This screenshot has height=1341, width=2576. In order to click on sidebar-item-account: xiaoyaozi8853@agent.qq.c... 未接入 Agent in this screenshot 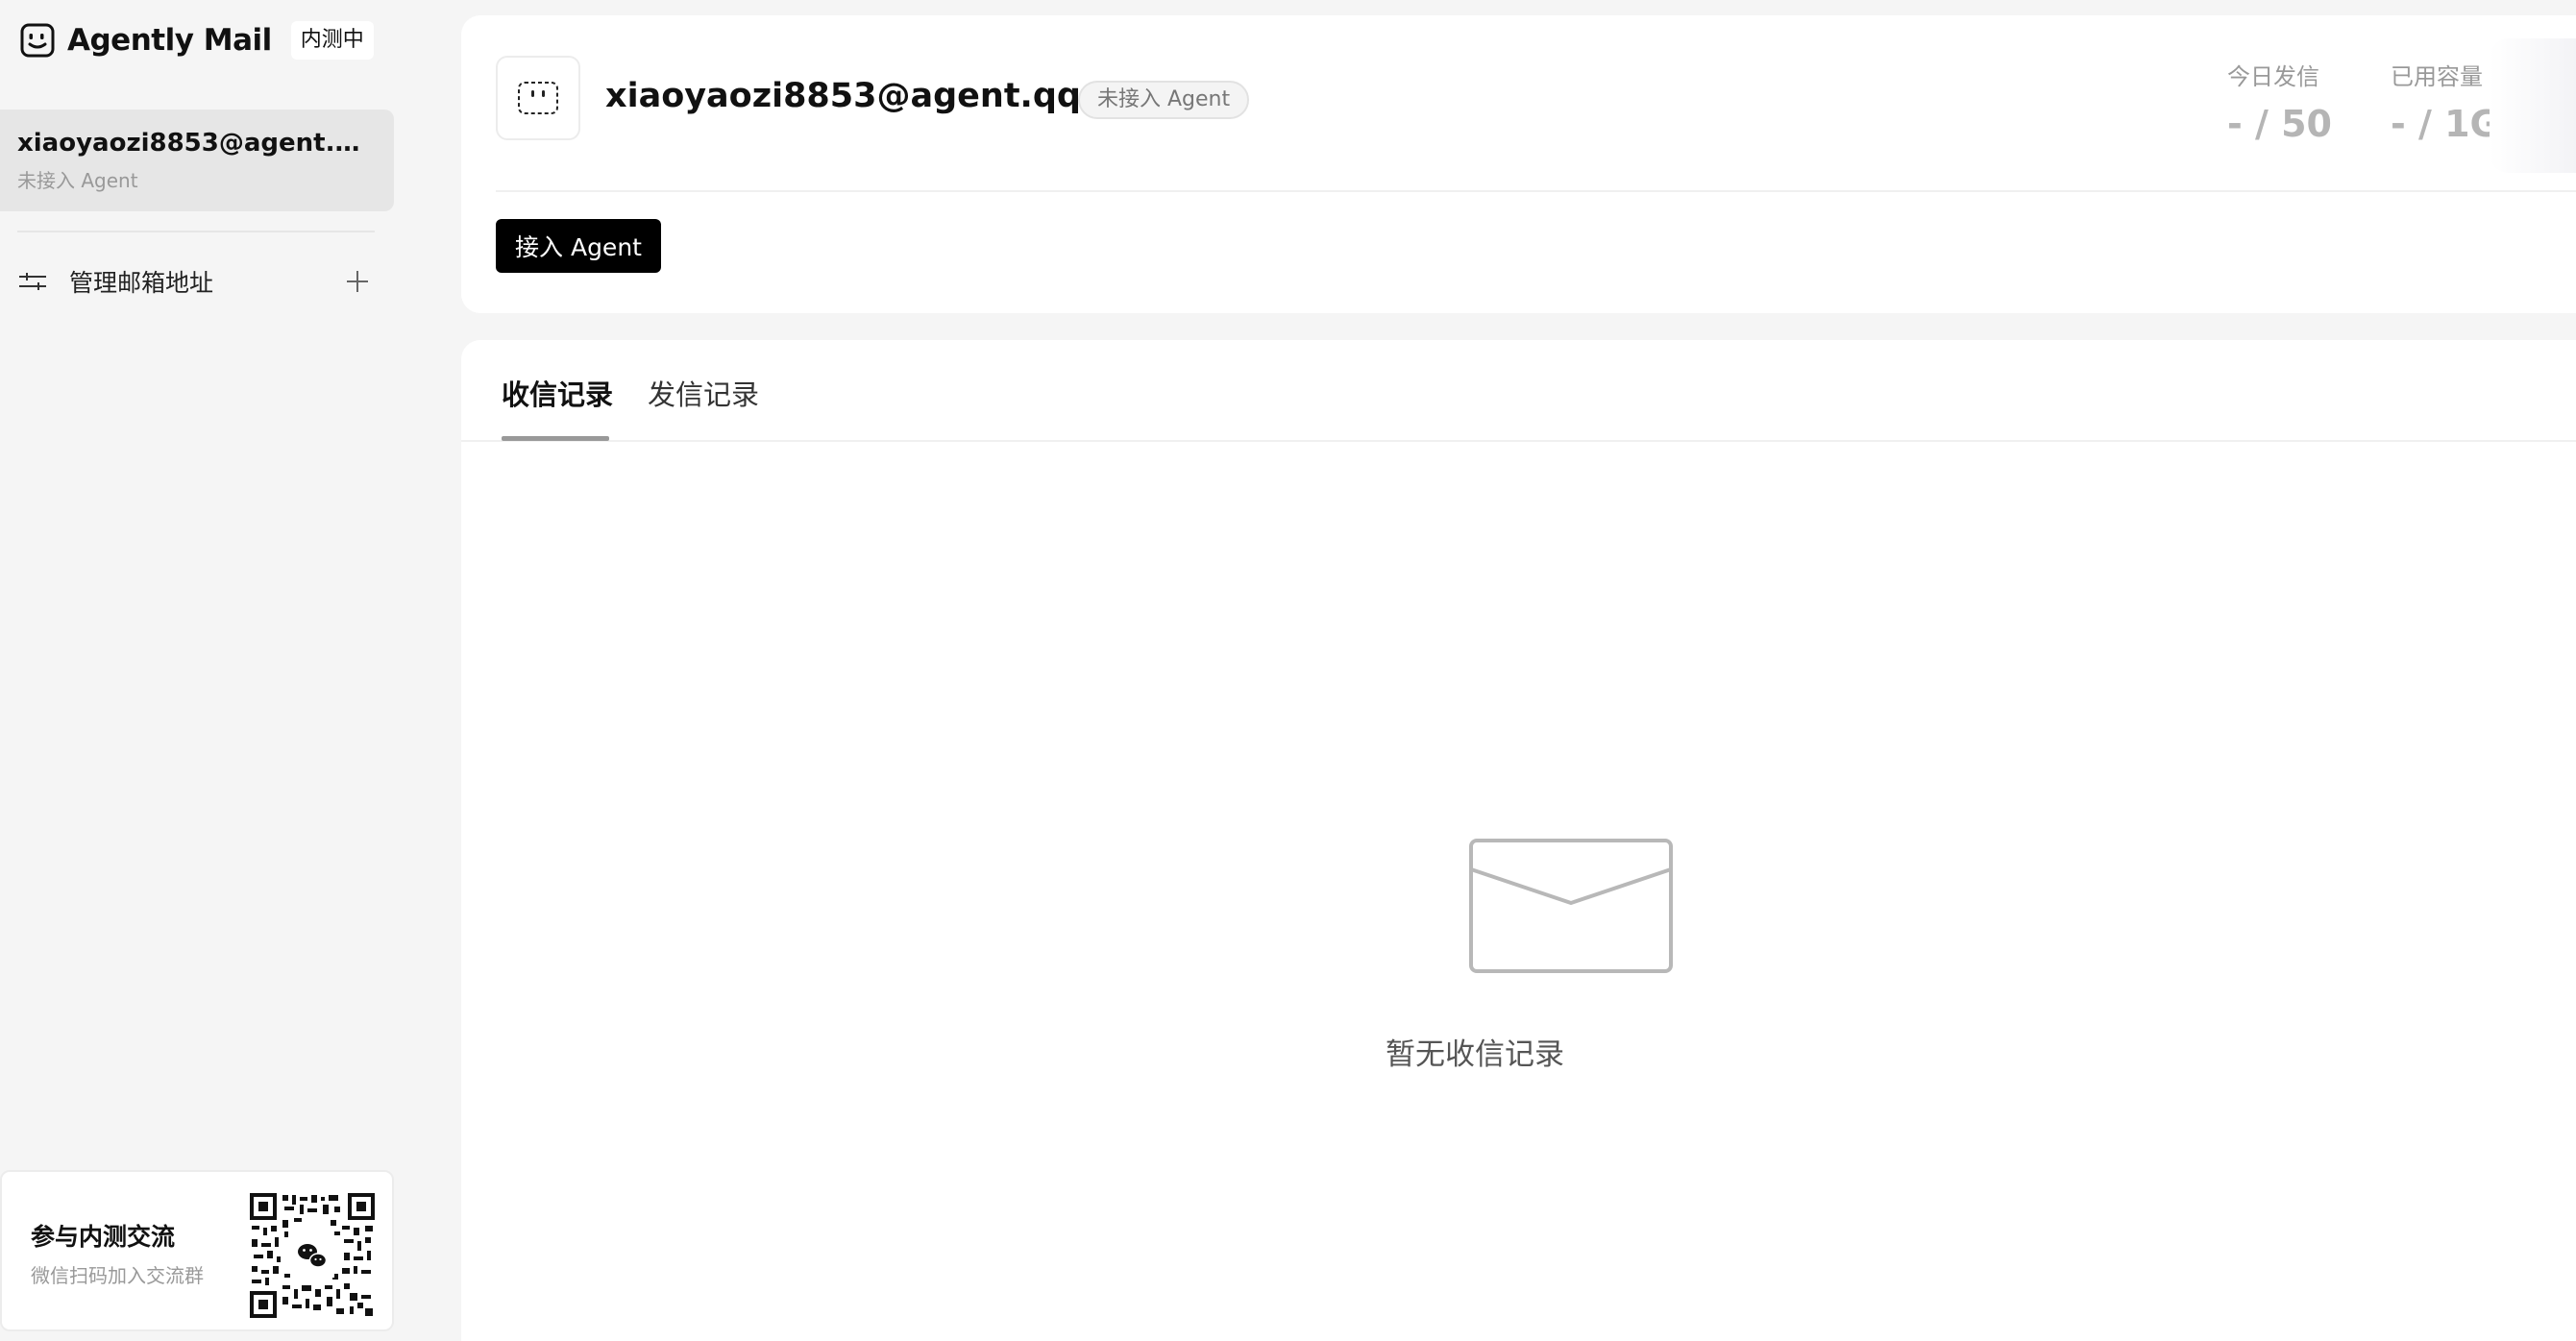, I will do `click(197, 160)`.